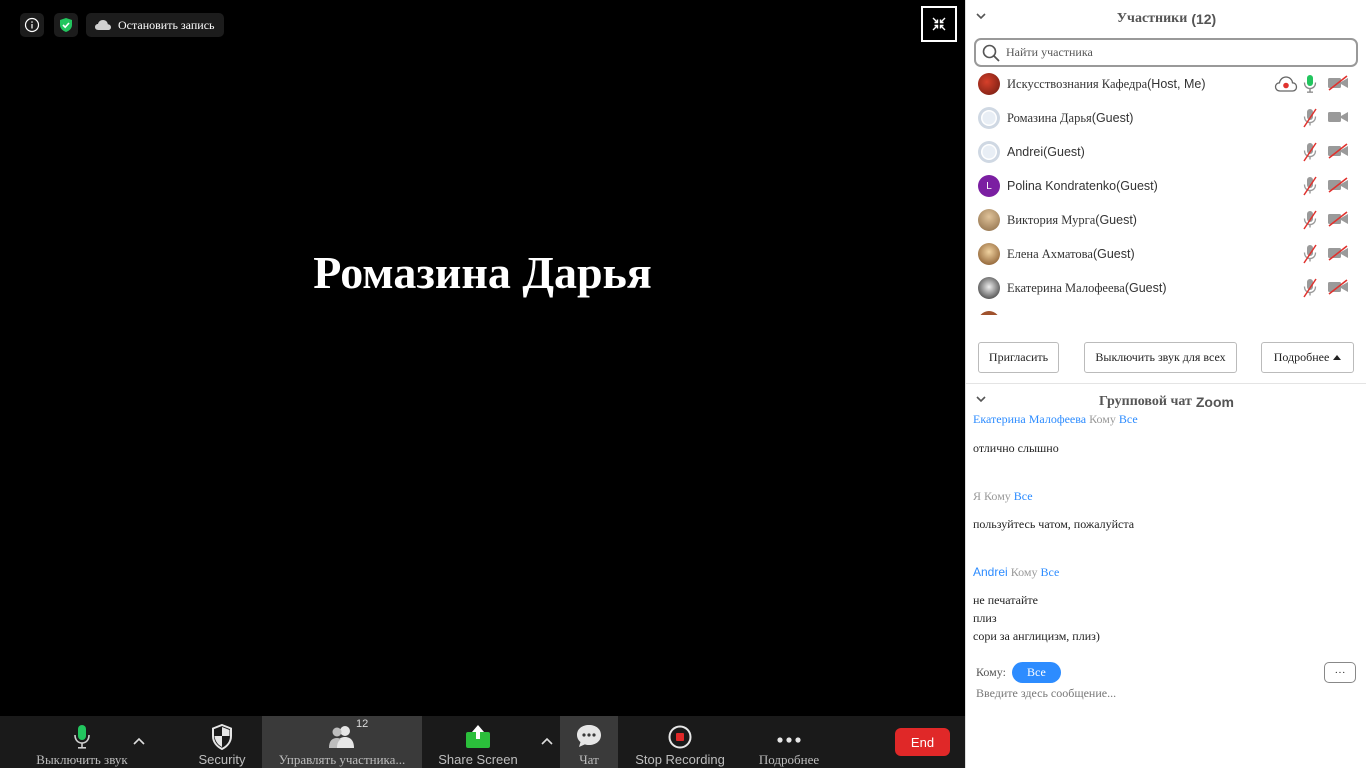 This screenshot has width=1366, height=768. Describe the element at coordinates (1055, 421) in the screenshot. I see `chat-message-meta: Екатерина Малофеева Кому Все` at that location.